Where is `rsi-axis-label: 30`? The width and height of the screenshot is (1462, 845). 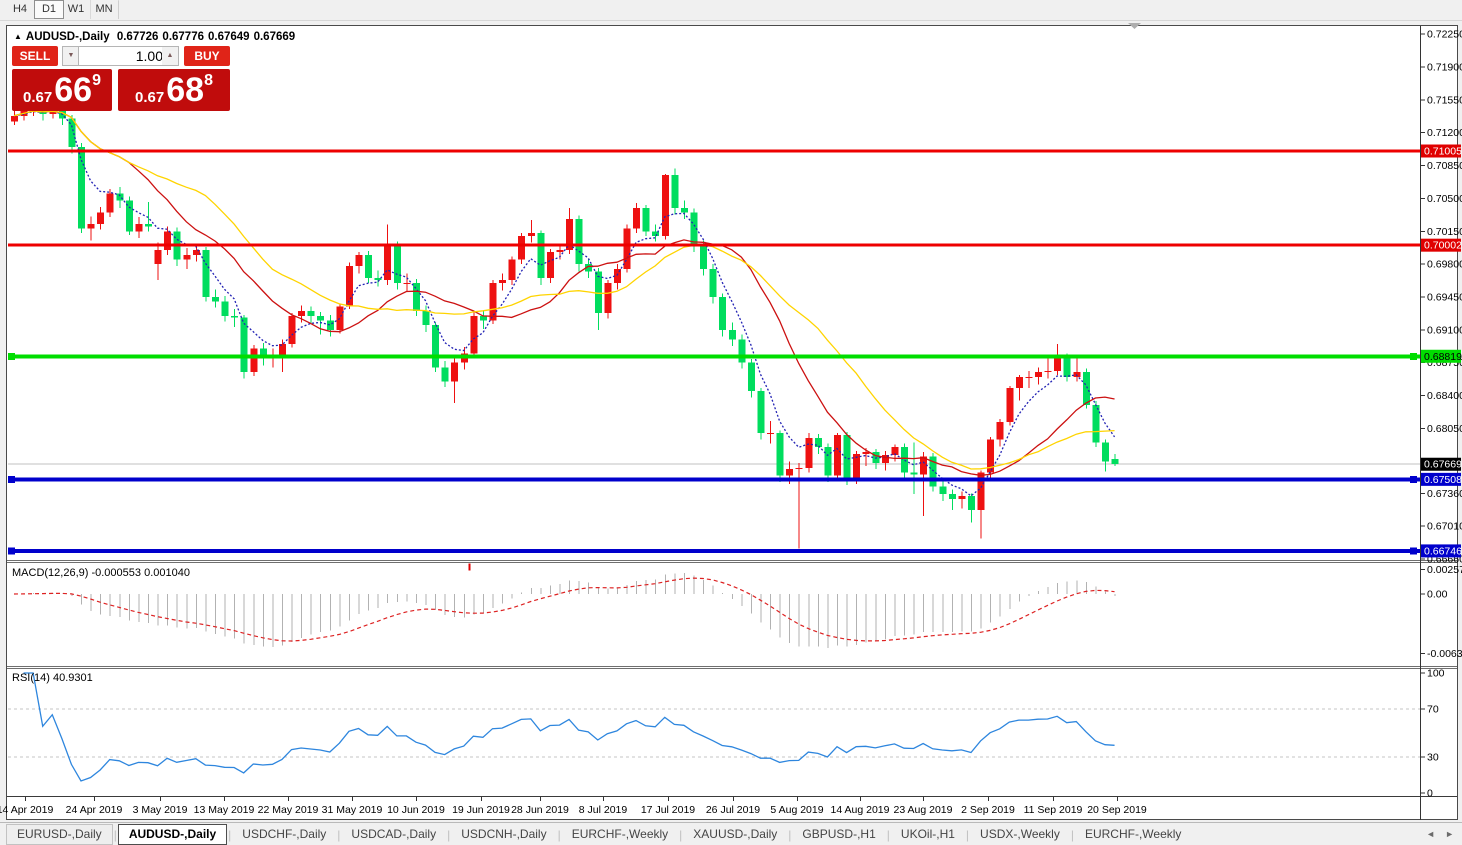 rsi-axis-label: 30 is located at coordinates (1433, 758).